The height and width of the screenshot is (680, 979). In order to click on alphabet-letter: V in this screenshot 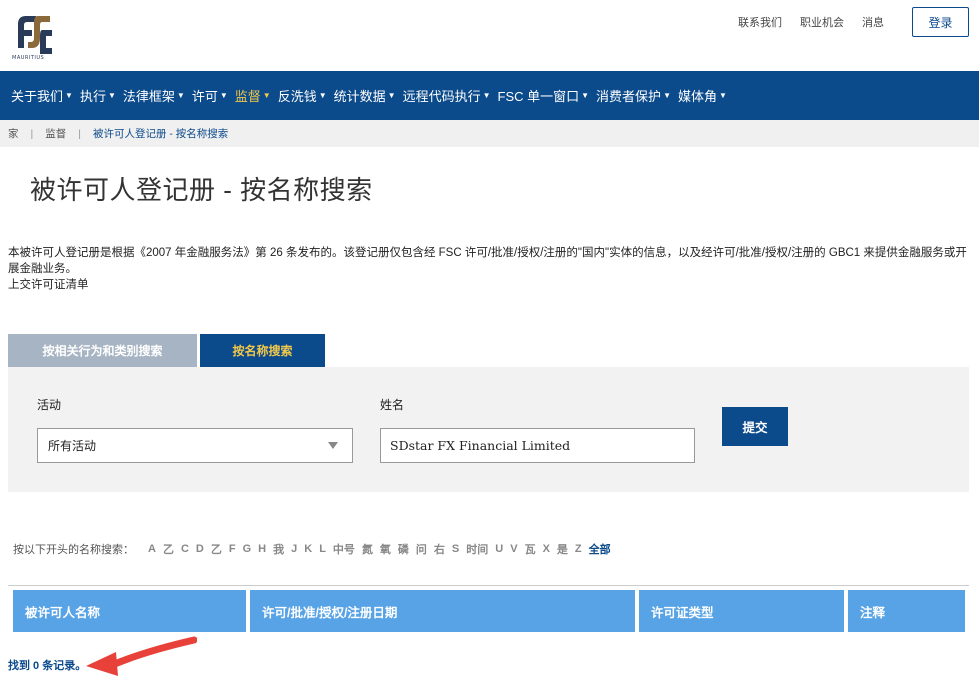, I will do `click(513, 549)`.